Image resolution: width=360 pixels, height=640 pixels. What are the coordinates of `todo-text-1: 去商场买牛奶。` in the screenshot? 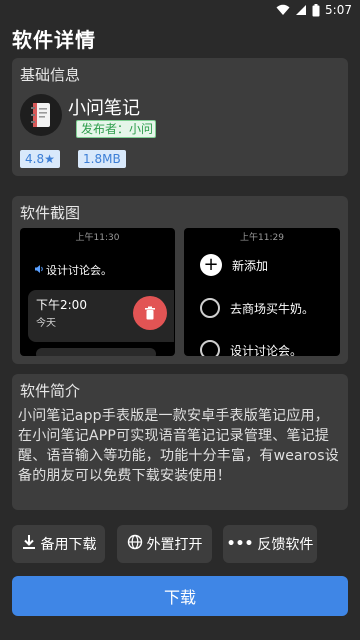 It's located at (272, 308).